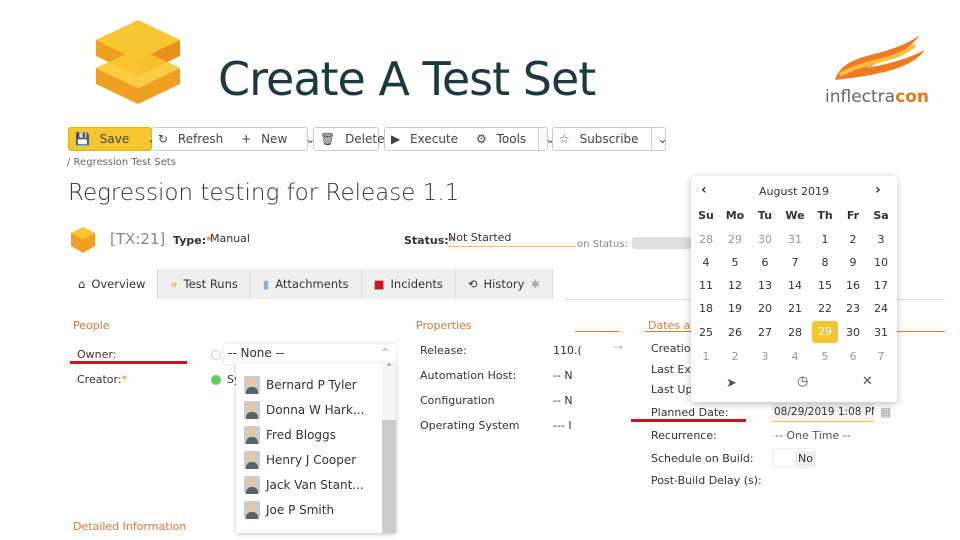  Describe the element at coordinates (813, 435) in the screenshot. I see `recurrence-value: -- One Time --` at that location.